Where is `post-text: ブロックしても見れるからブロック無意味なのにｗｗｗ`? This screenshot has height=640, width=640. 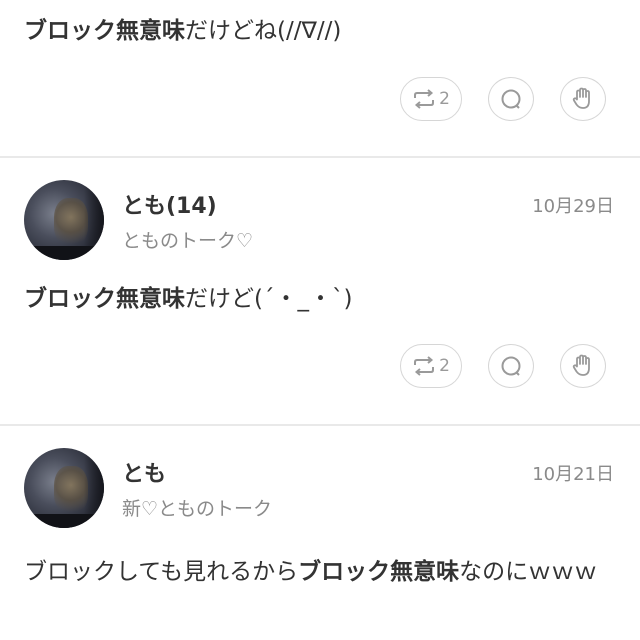
post-text: ブロックしても見れるからブロック無意味なのにｗｗｗ is located at coordinates (322, 572).